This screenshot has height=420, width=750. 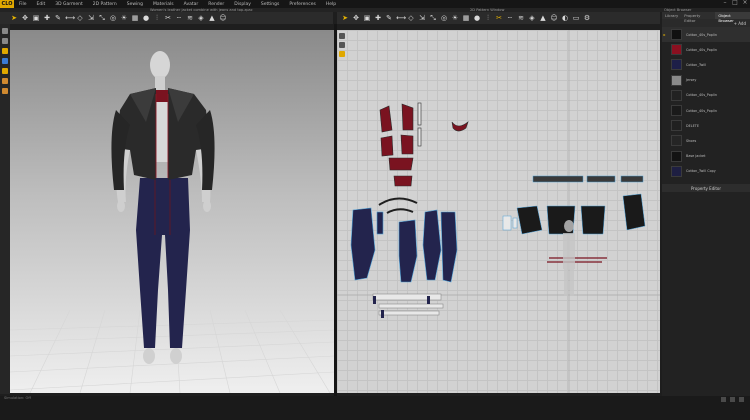 What do you see at coordinates (157, 18) in the screenshot?
I see `zip-icon: ⫶` at bounding box center [157, 18].